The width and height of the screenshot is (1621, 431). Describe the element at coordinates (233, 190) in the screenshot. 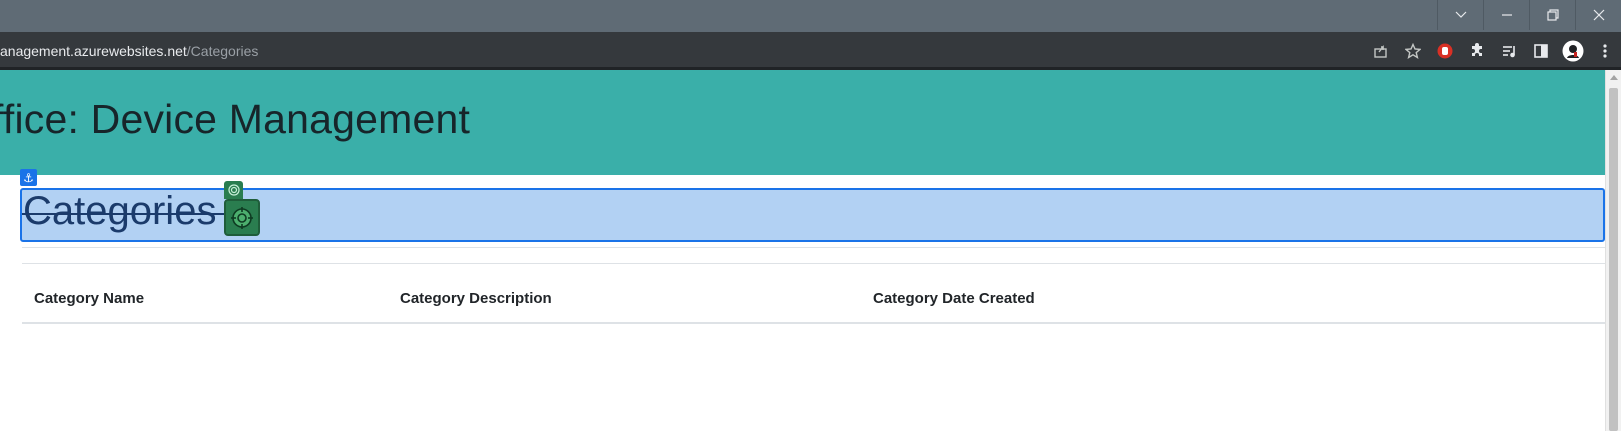

I see `target-tab-icon` at that location.